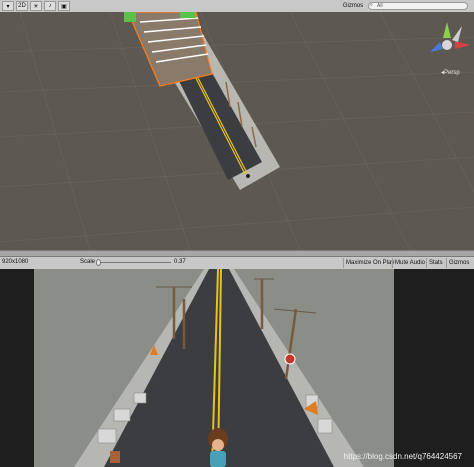 The height and width of the screenshot is (467, 474). What do you see at coordinates (450, 72) in the screenshot?
I see `persp-label: ◂Persp` at bounding box center [450, 72].